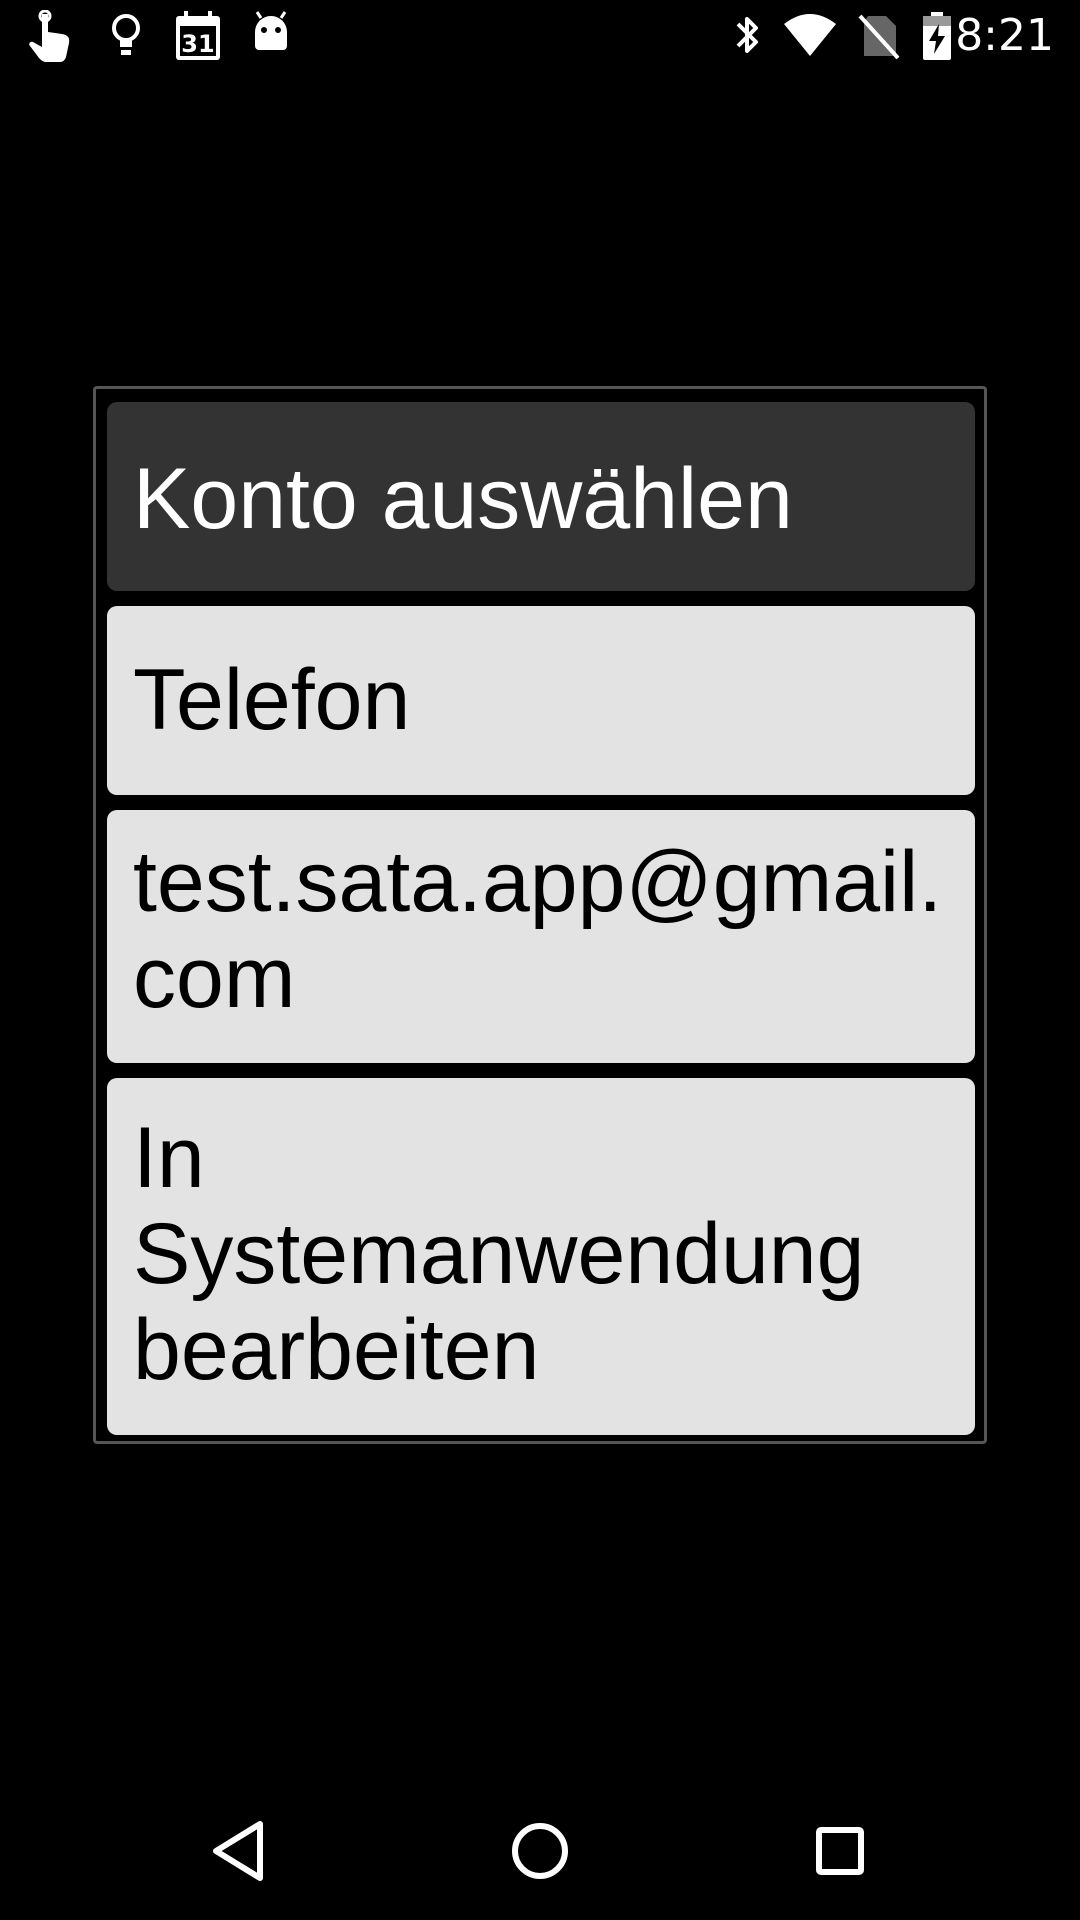 This screenshot has height=1920, width=1080. I want to click on home-button, so click(540, 1851).